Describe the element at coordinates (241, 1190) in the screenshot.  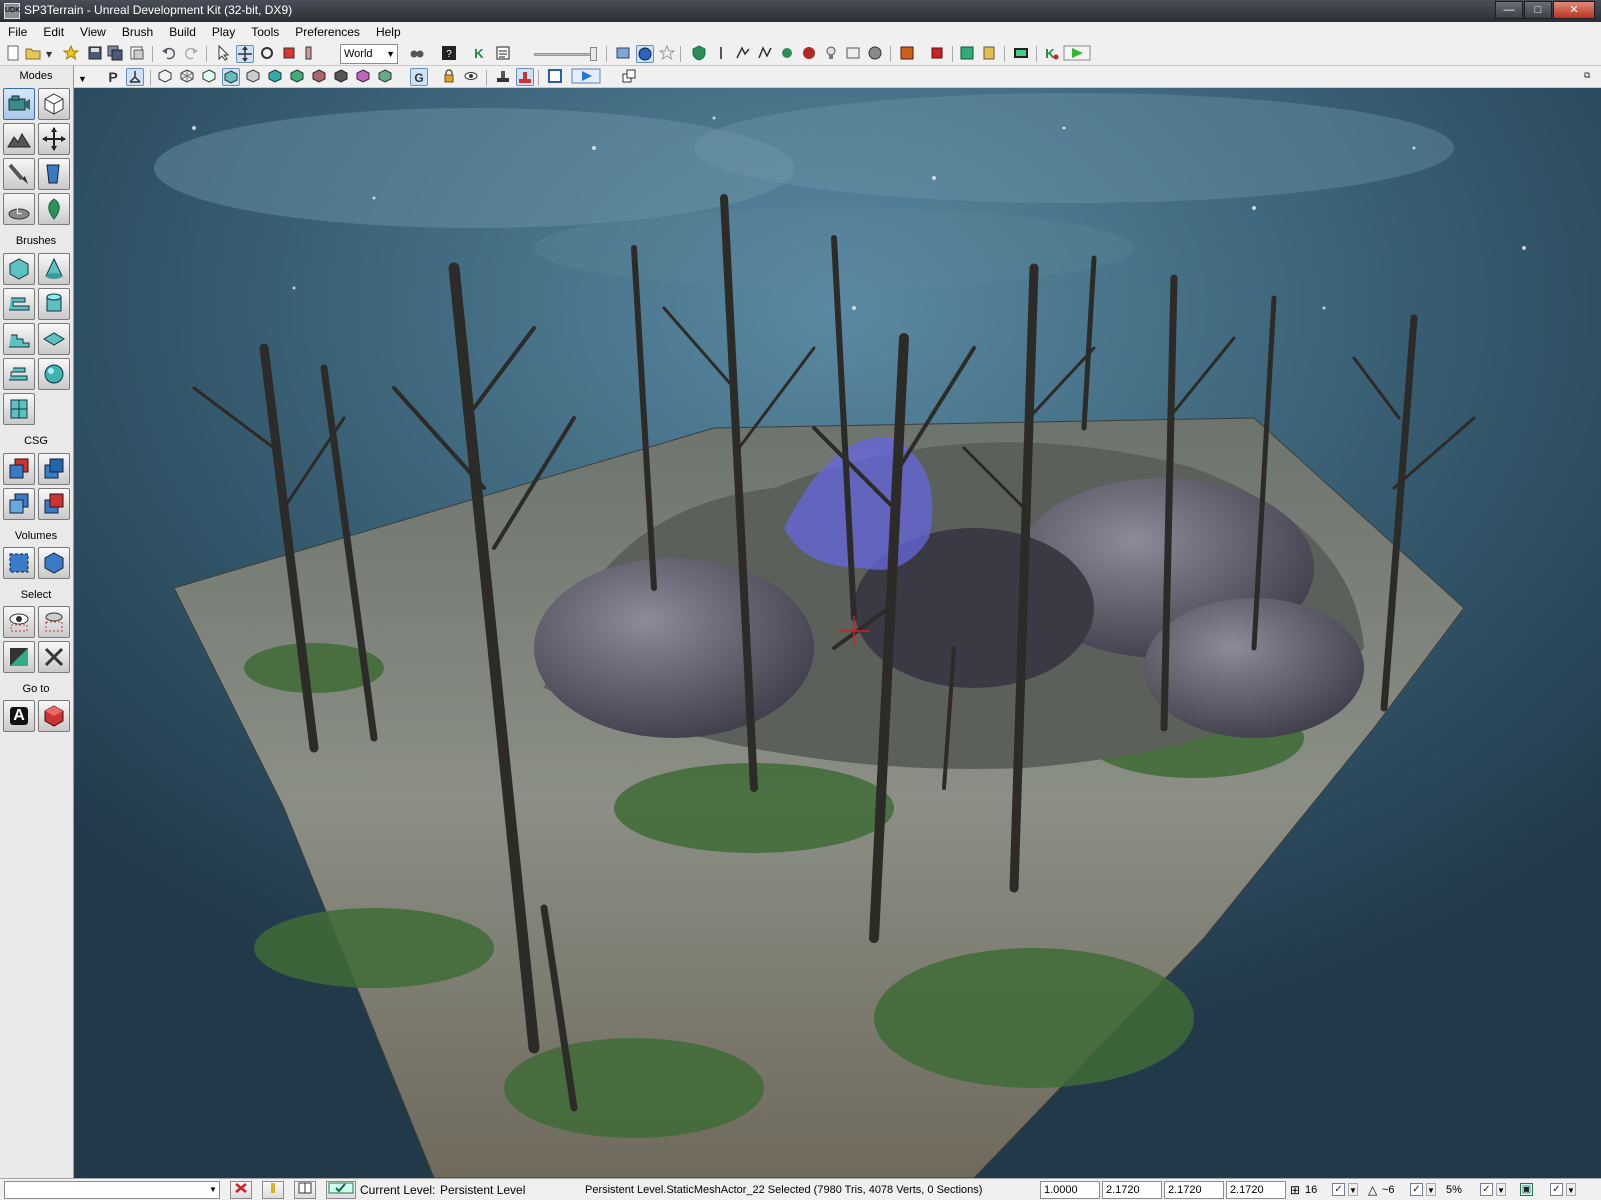
I see `x-mark-icon` at that location.